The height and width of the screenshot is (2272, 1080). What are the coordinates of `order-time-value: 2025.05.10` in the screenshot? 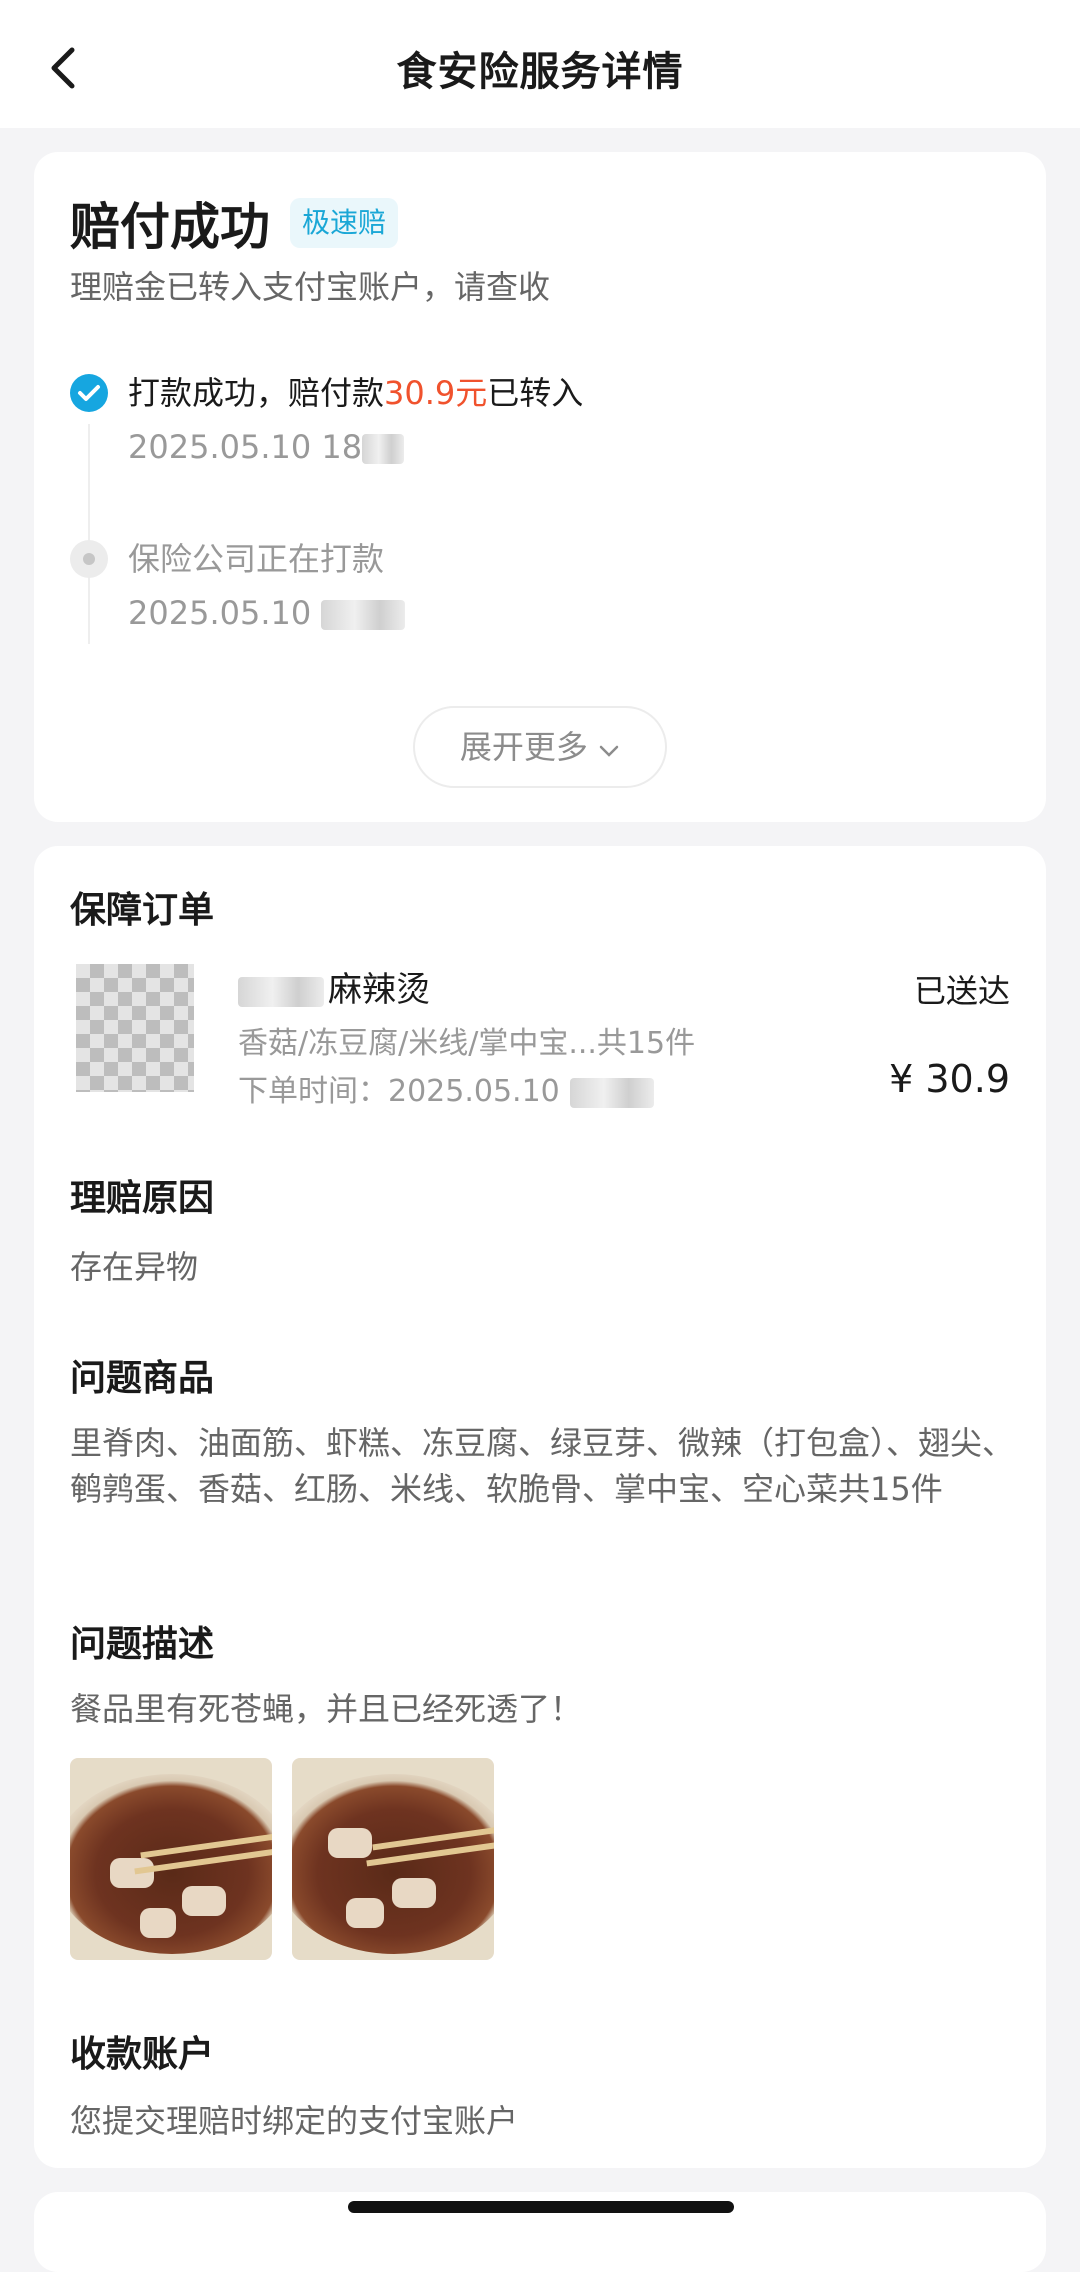 It's located at (474, 1091).